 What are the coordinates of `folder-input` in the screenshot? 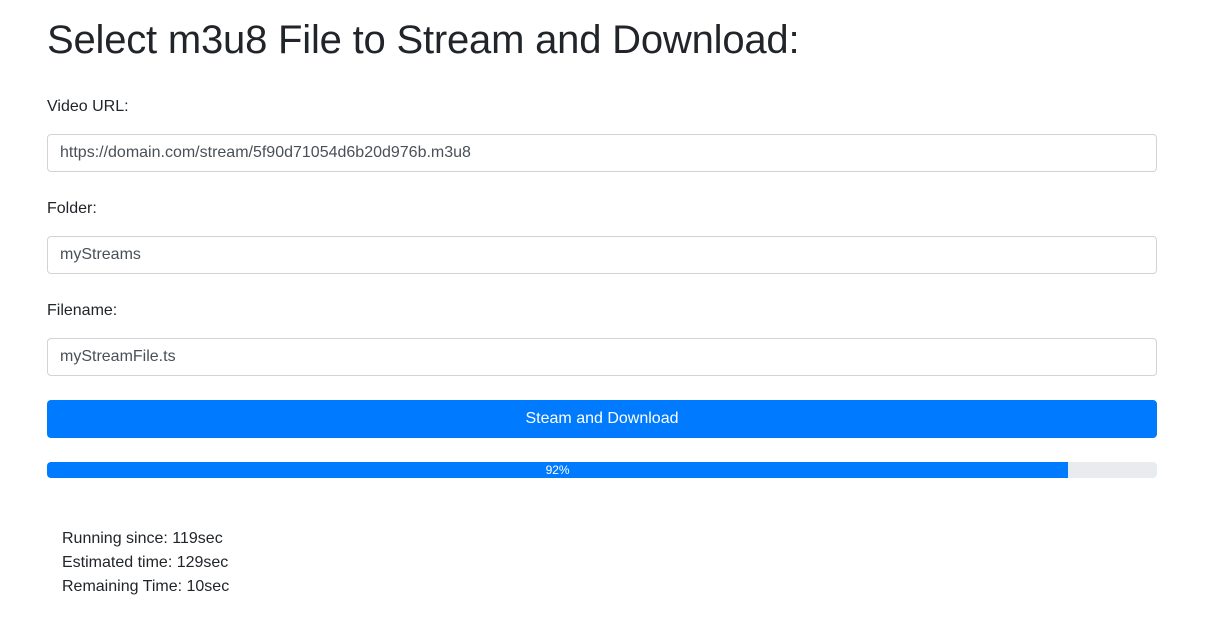 It's located at (602, 255).